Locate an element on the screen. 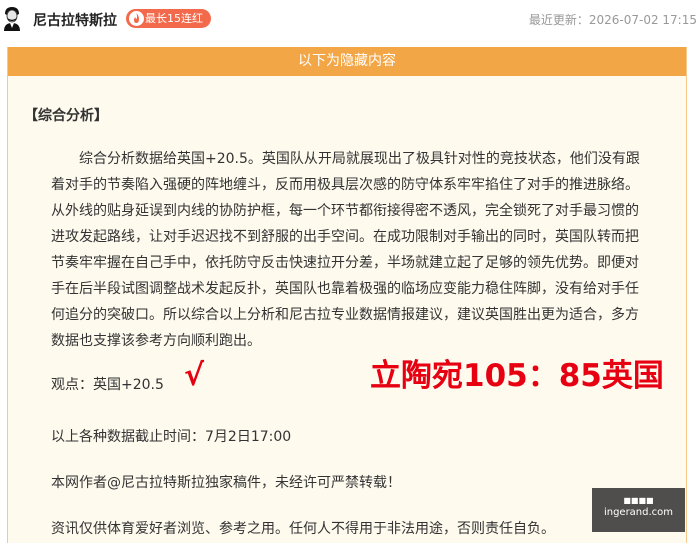 This screenshot has height=543, width=697. last-updated: 最近更新：2026-07-02 17:15 is located at coordinates (612, 20).